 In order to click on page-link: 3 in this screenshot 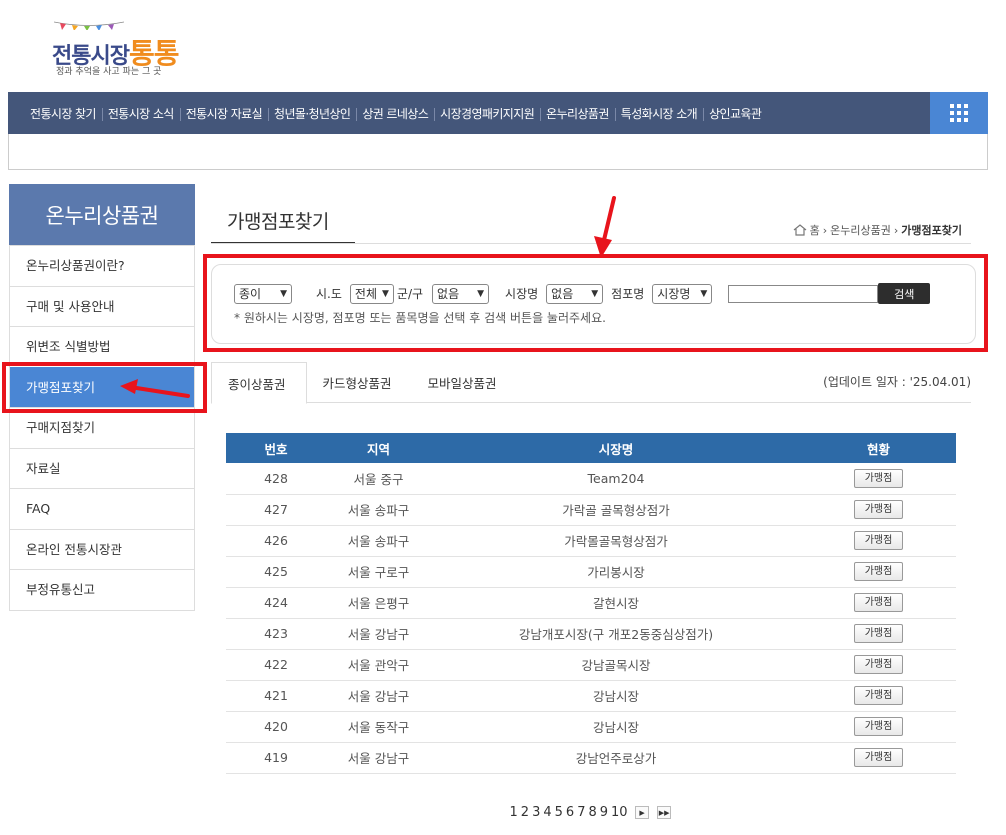, I will do `click(536, 812)`.